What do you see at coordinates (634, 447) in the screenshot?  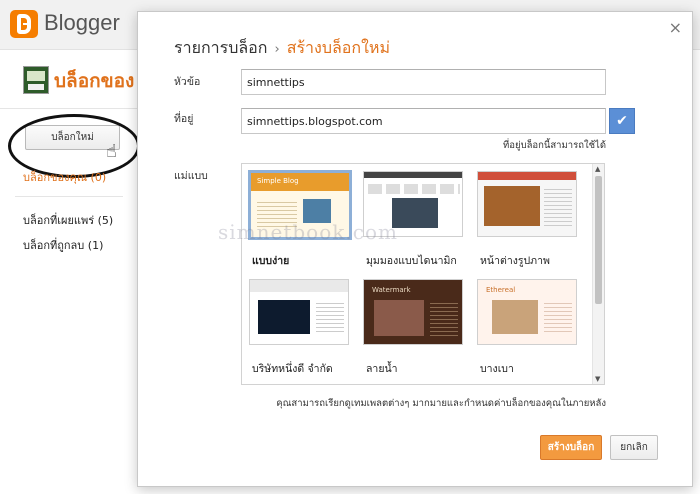 I see `cancel-button: ยกเลิก` at bounding box center [634, 447].